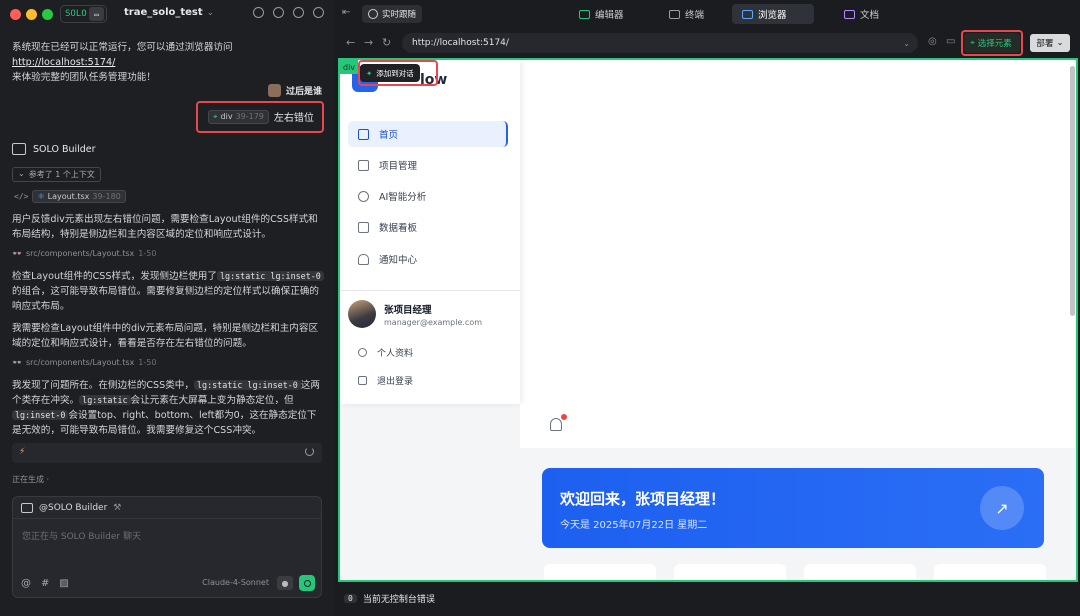 The width and height of the screenshot is (1080, 616). I want to click on user-header: 过后是谁, so click(294, 90).